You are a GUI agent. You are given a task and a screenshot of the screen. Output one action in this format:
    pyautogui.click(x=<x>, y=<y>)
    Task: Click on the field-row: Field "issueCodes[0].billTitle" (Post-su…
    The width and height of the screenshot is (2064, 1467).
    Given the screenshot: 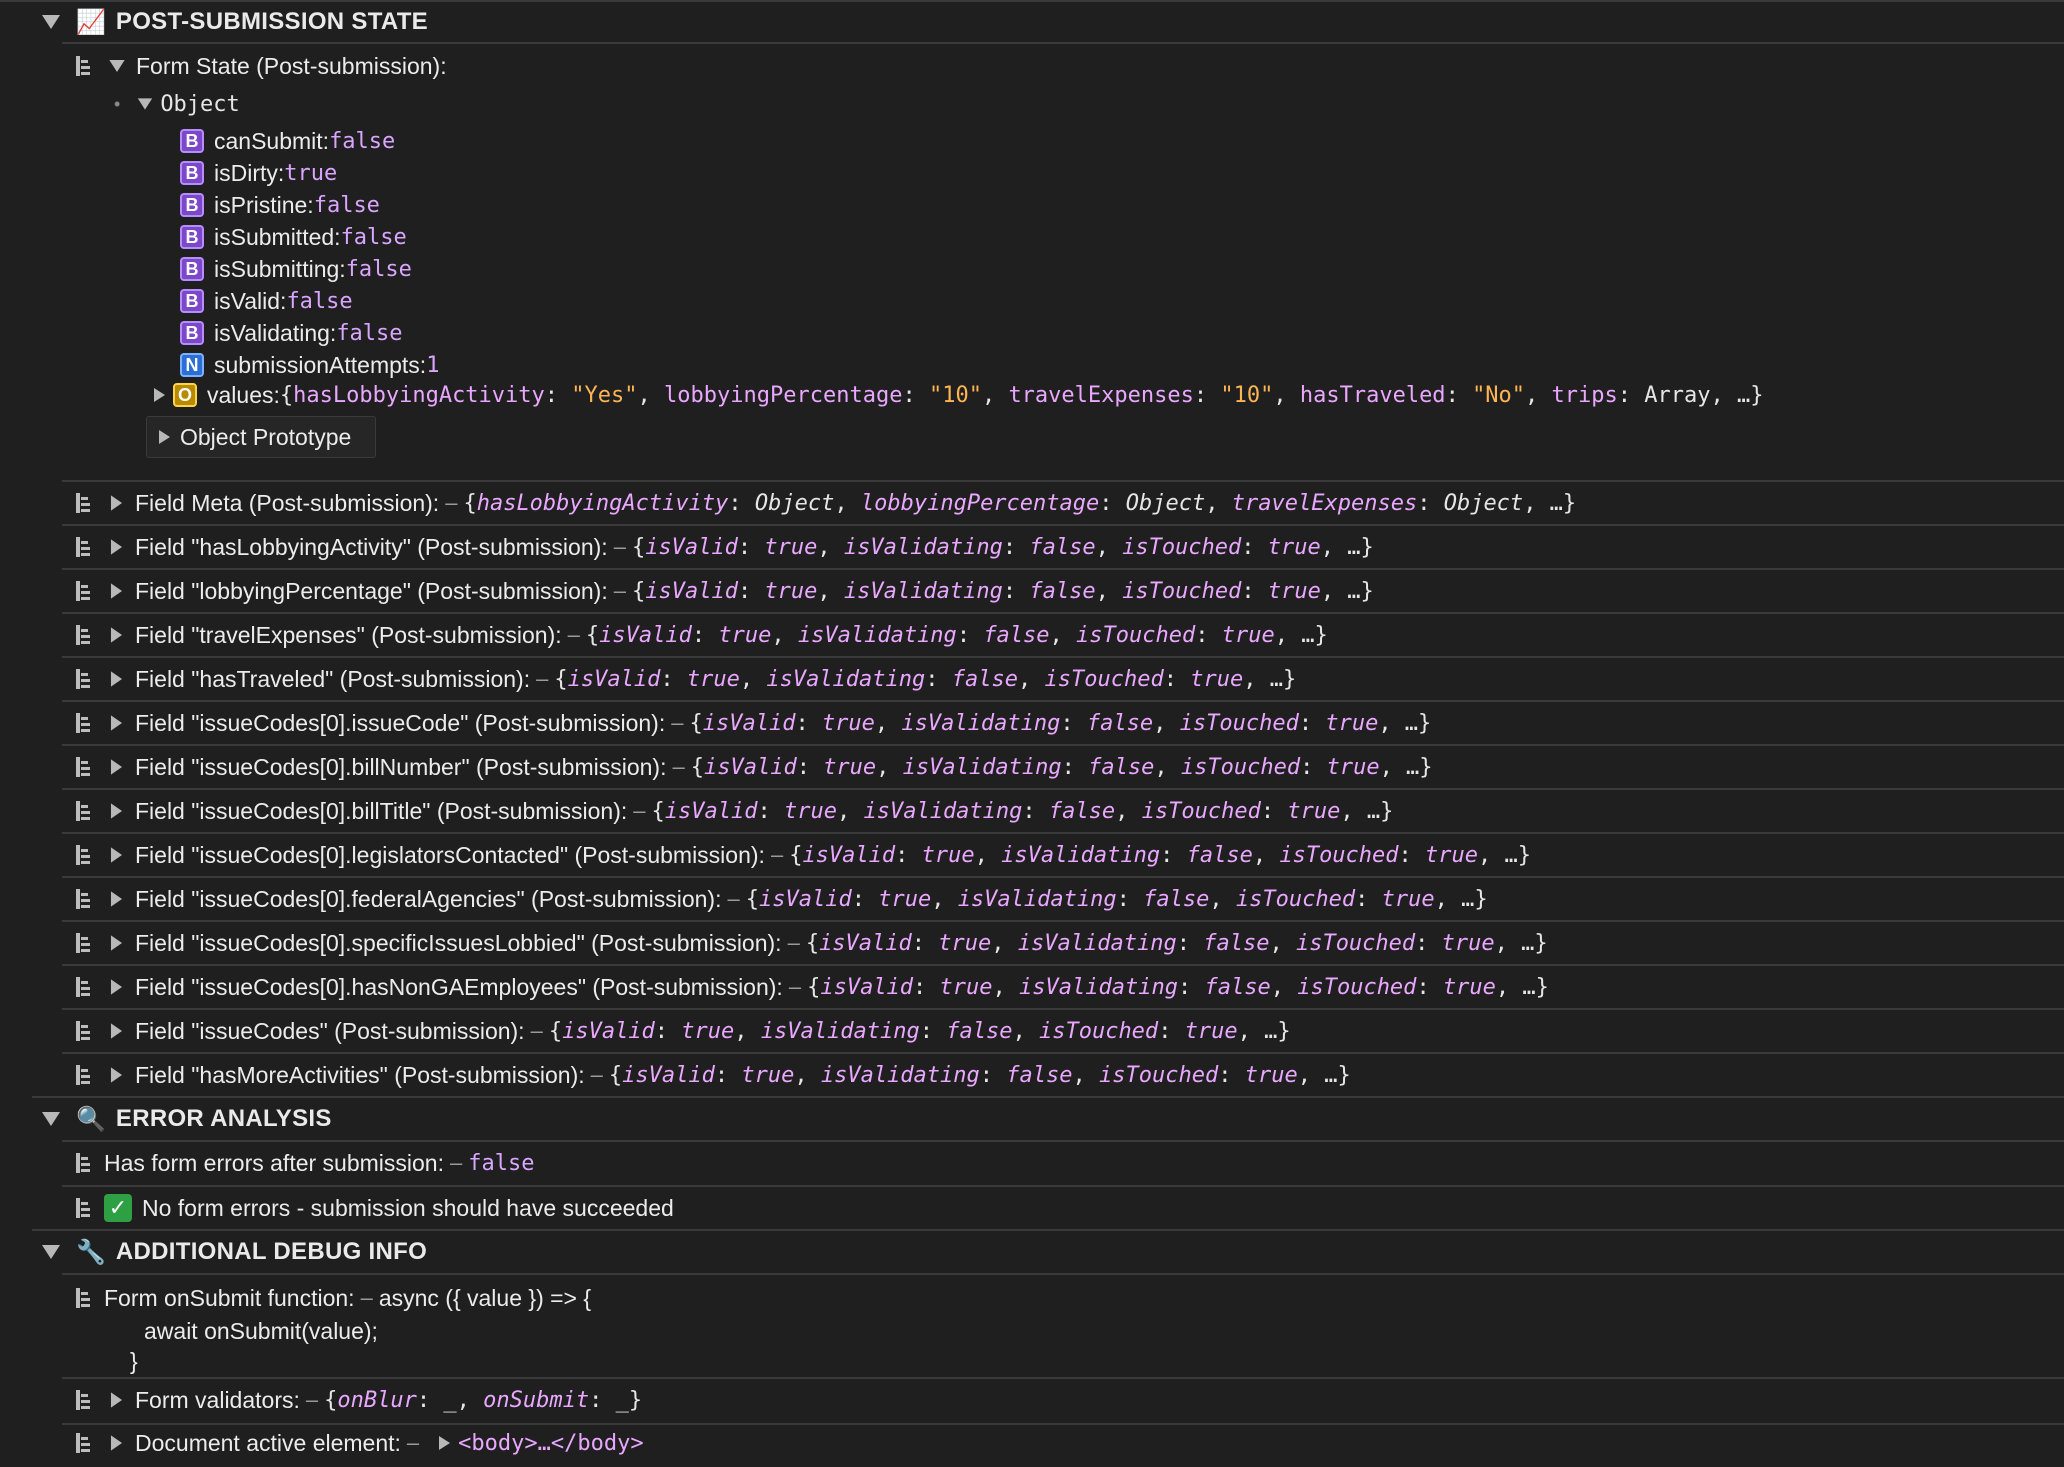 What is the action you would take?
    pyautogui.click(x=1070, y=811)
    